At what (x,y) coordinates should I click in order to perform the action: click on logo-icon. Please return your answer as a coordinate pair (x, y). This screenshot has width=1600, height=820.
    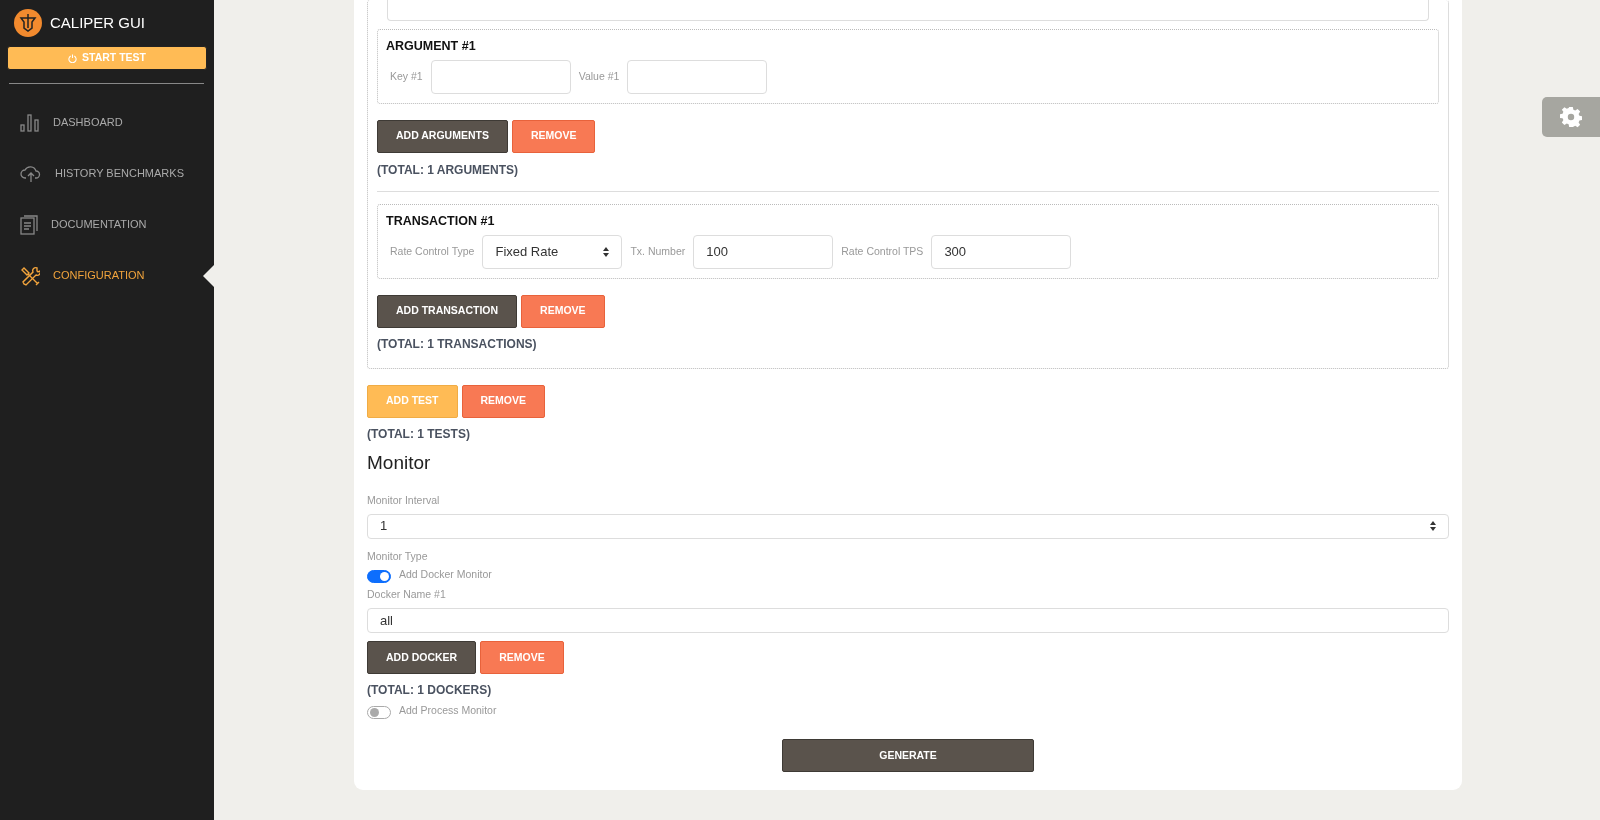
    Looking at the image, I should click on (28, 23).